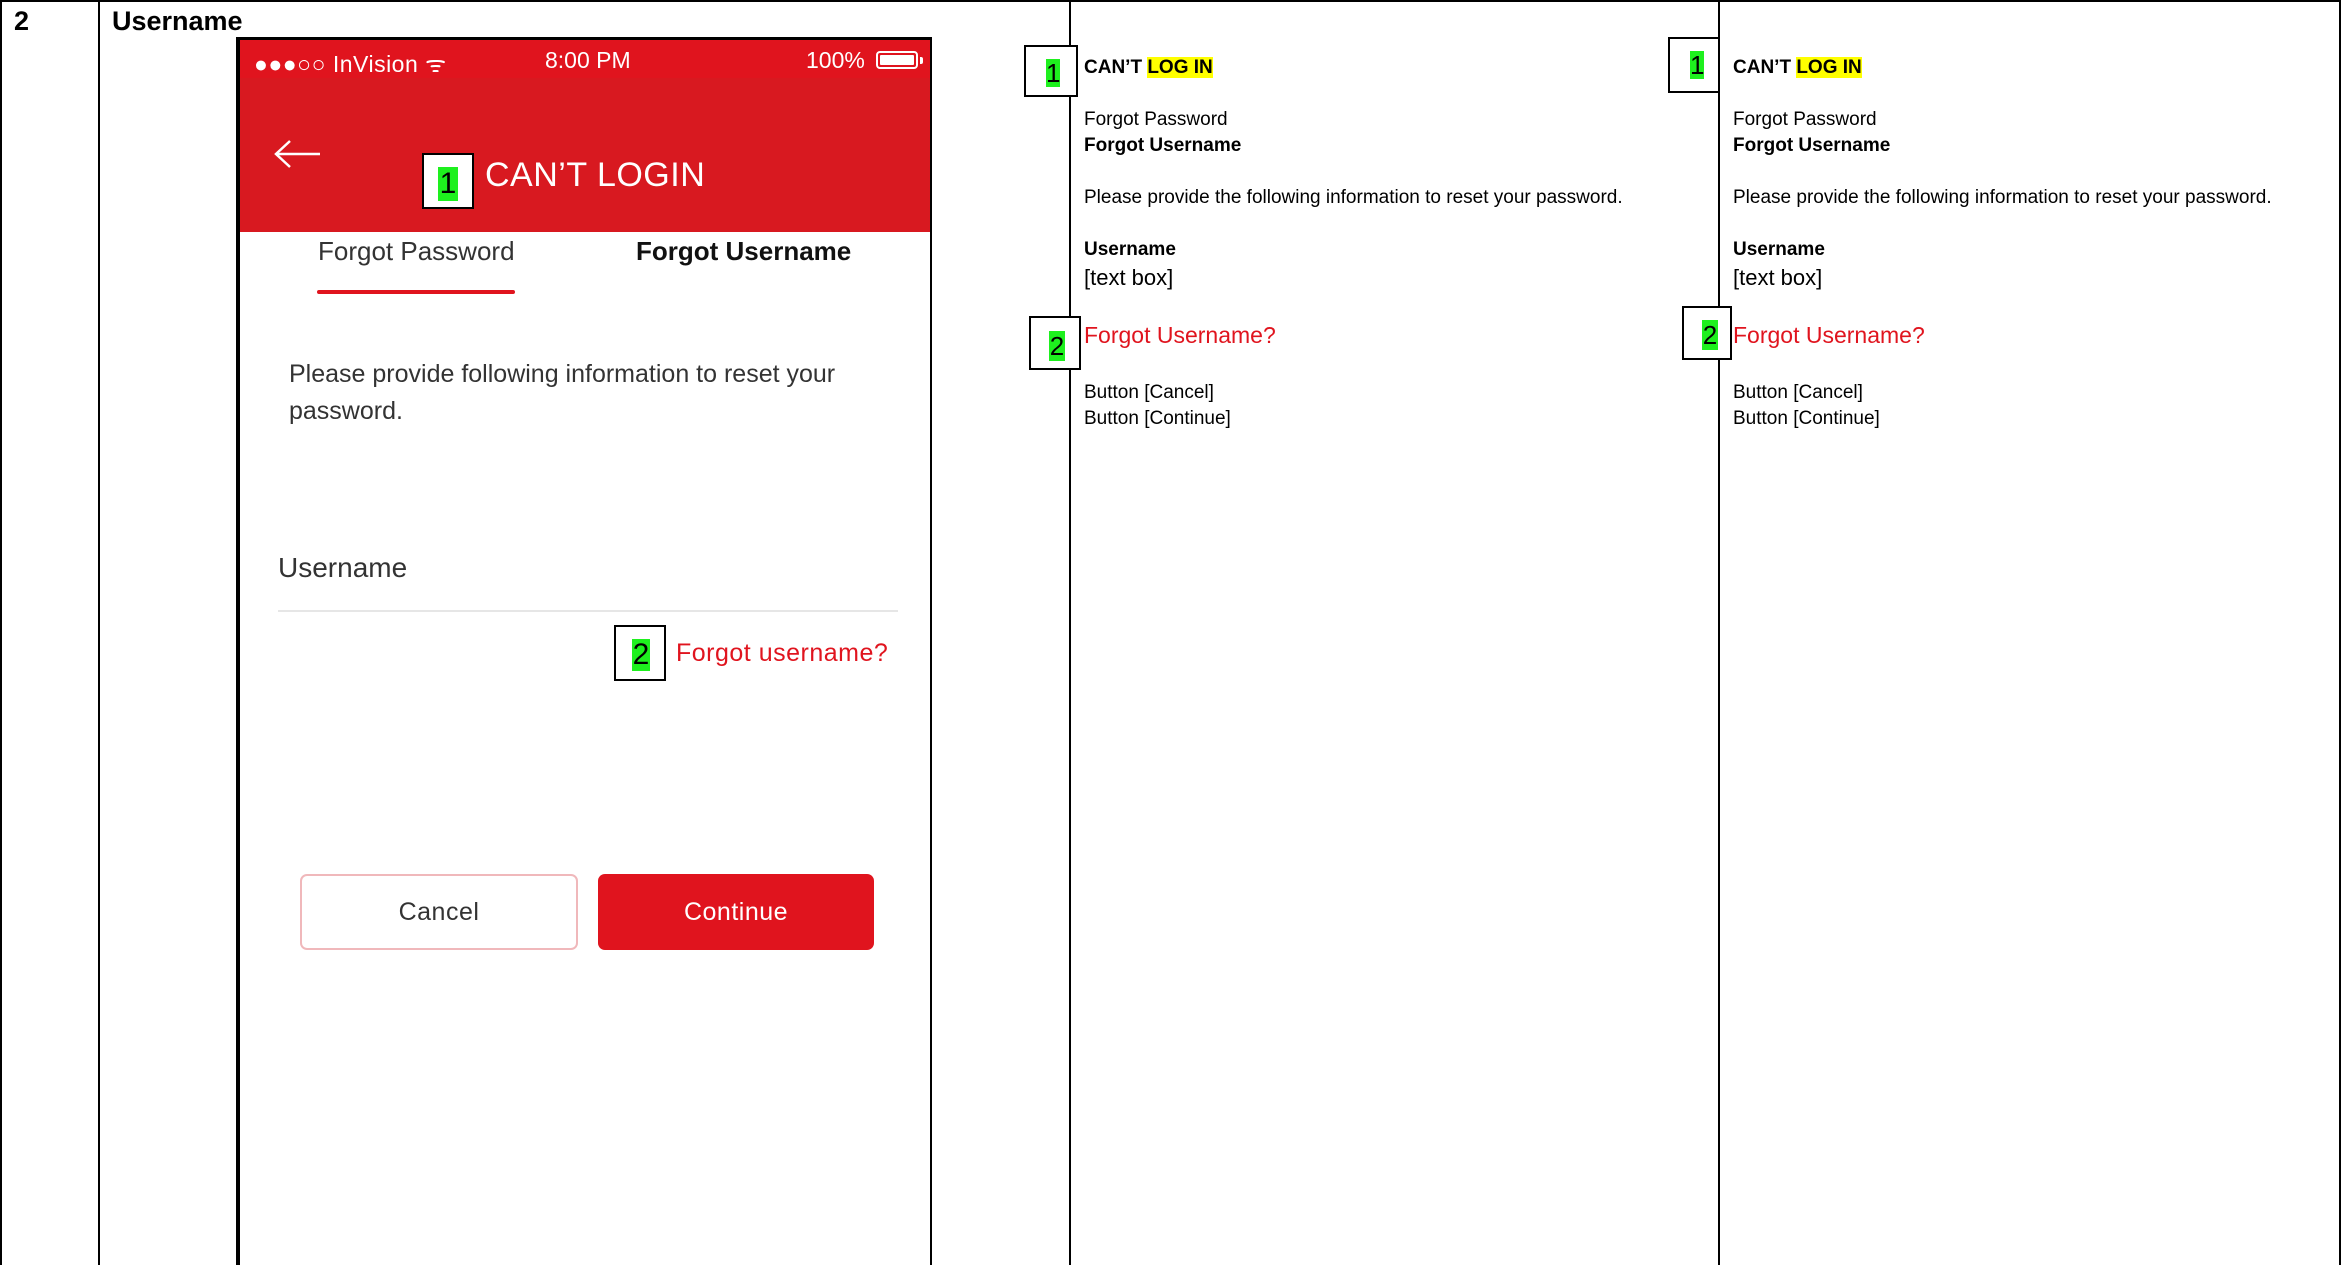  I want to click on spec-1-marker-2: 2, so click(1055, 343).